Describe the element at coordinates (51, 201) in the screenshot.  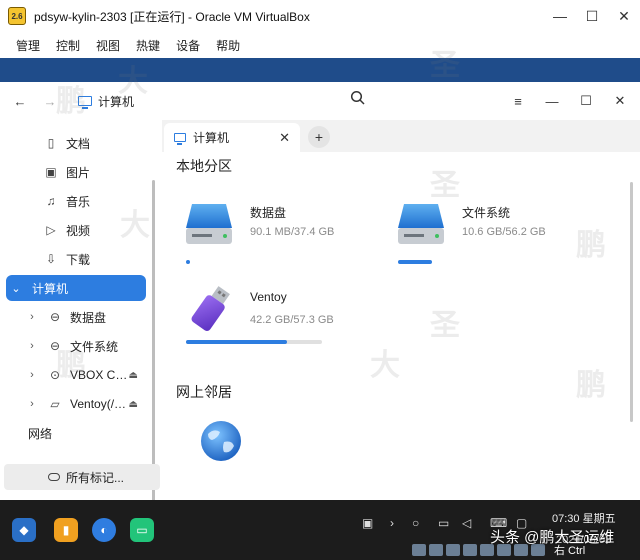
I see `music-icon: ♫` at that location.